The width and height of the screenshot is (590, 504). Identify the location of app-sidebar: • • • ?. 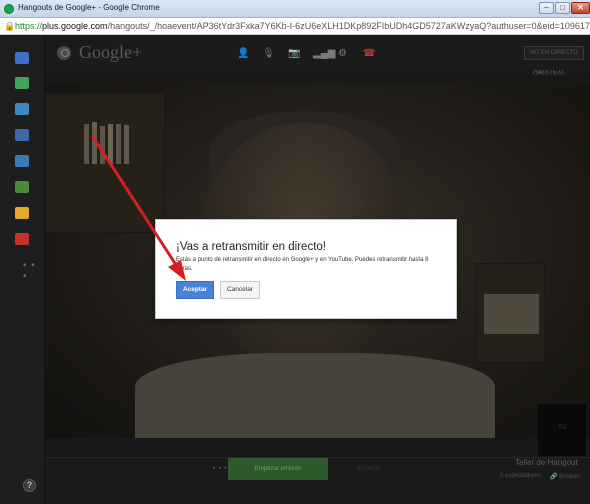
(22, 269).